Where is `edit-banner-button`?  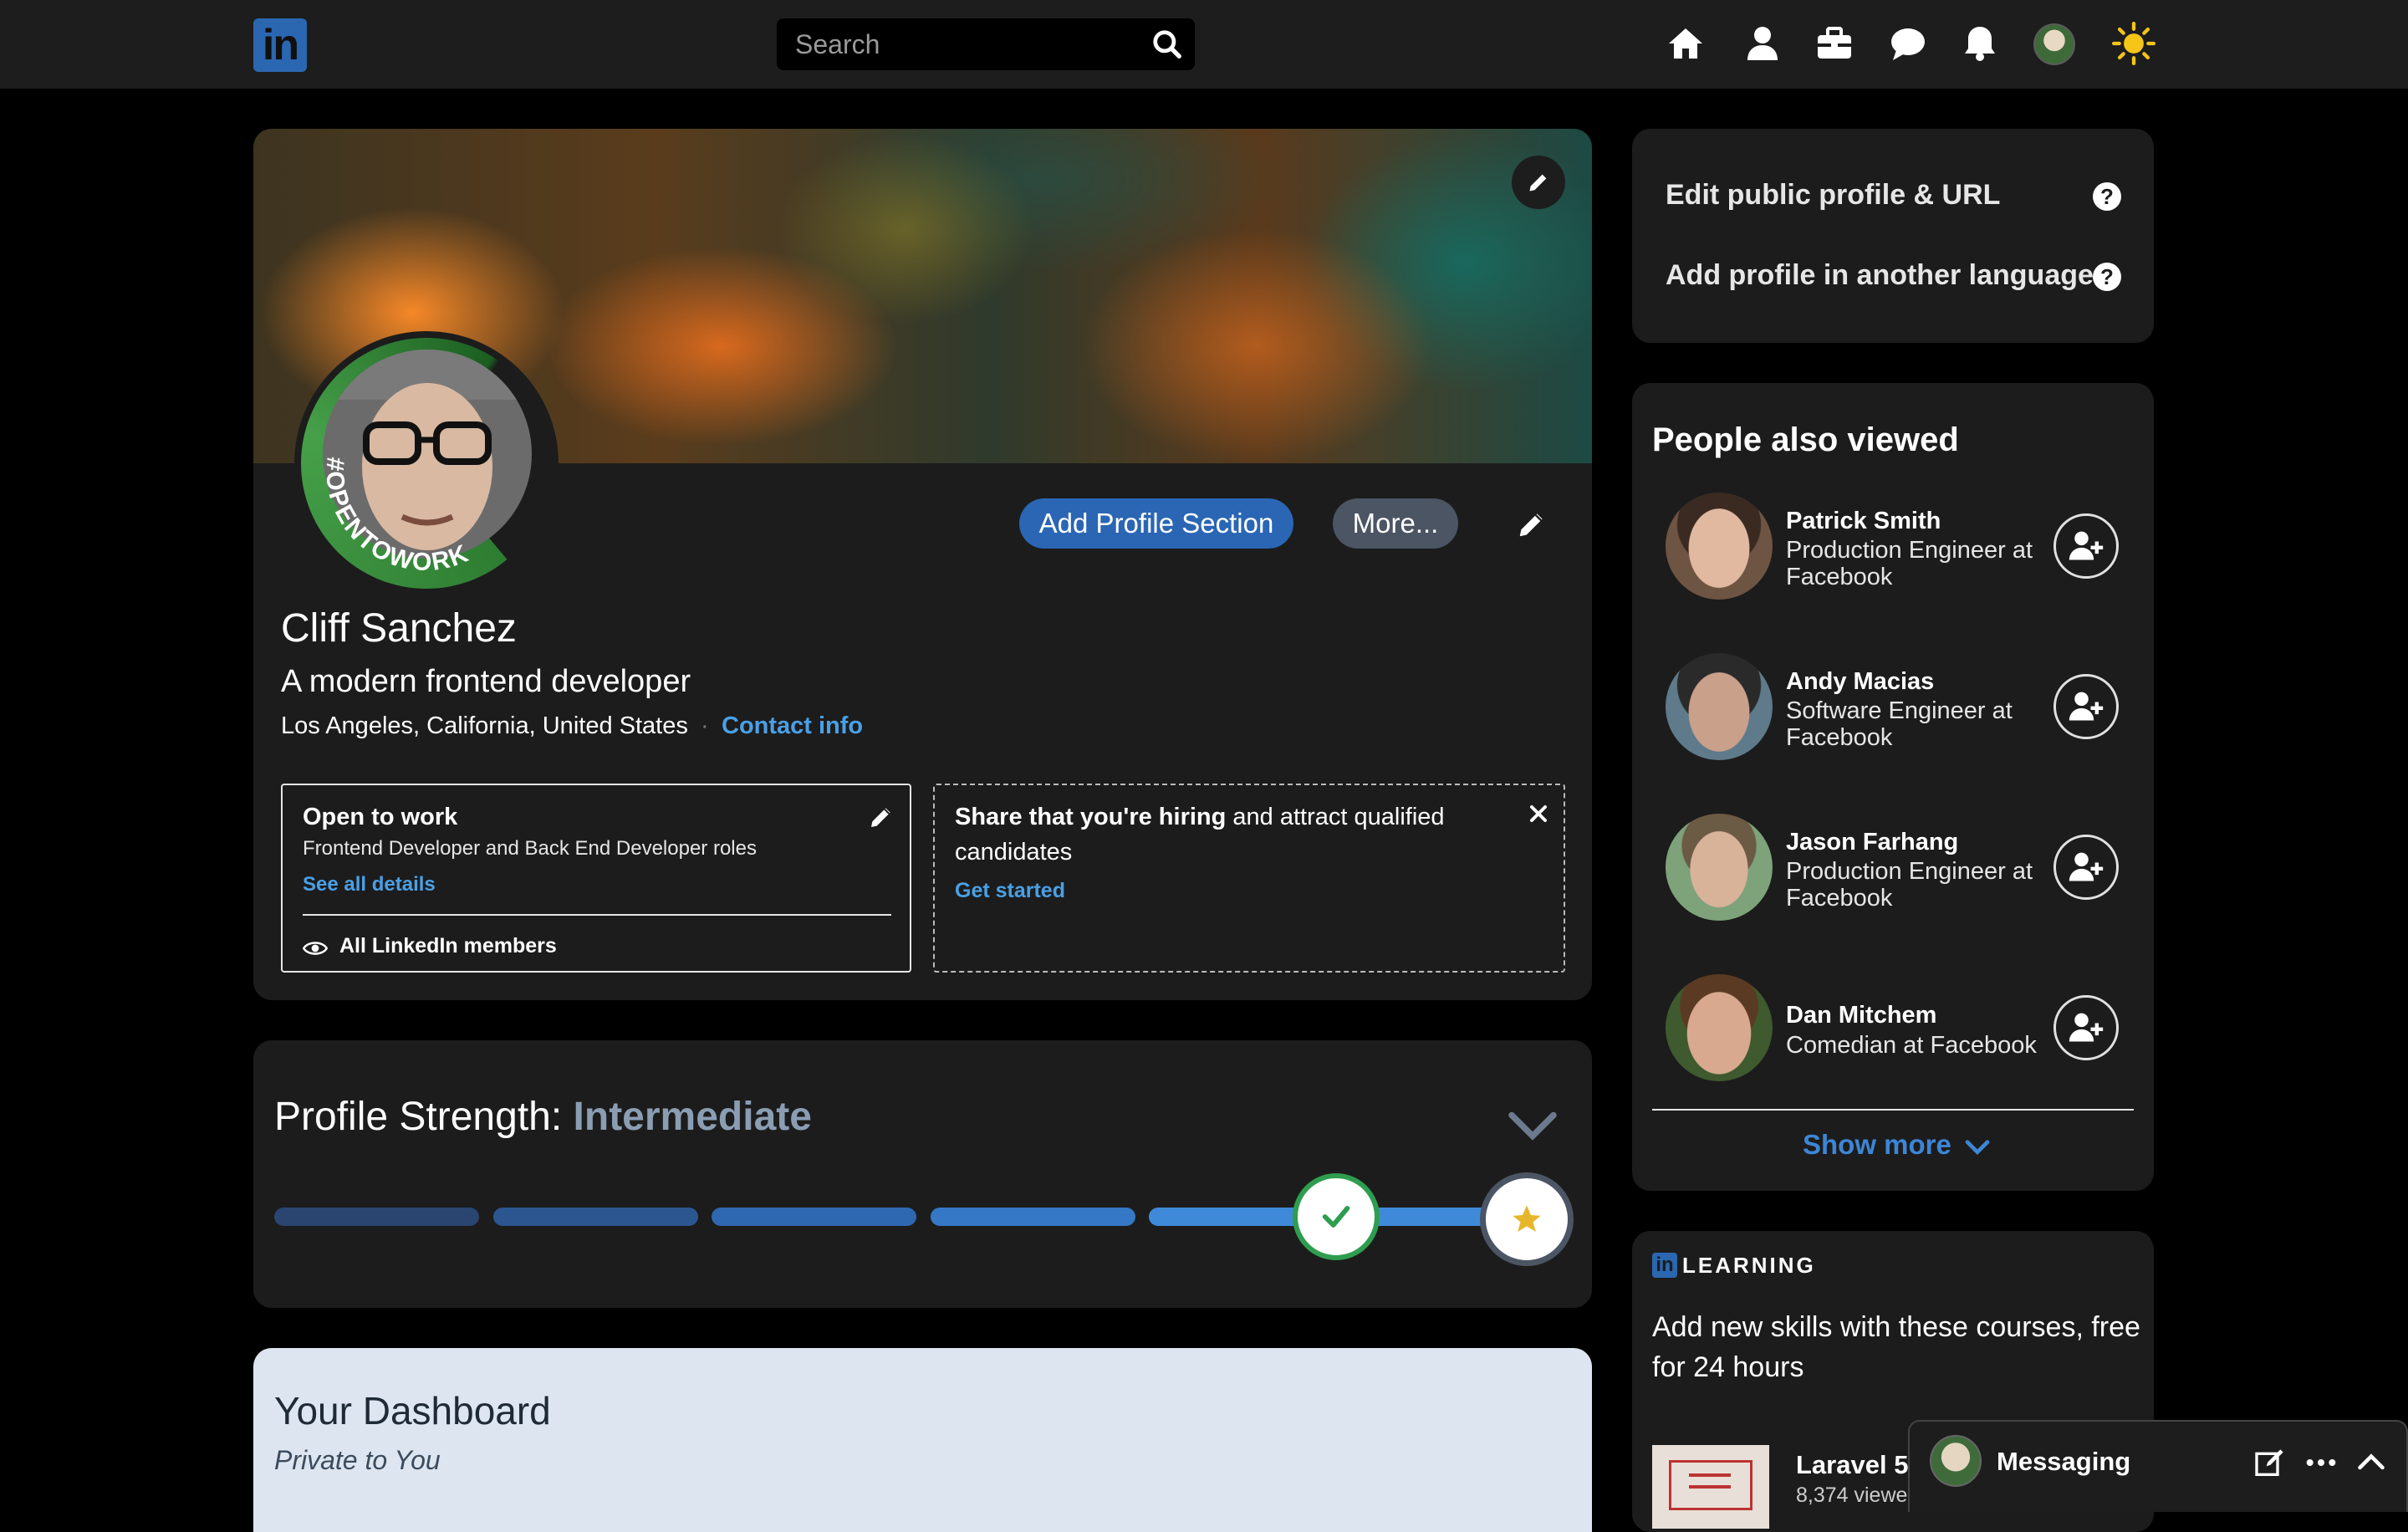 edit-banner-button is located at coordinates (1538, 182).